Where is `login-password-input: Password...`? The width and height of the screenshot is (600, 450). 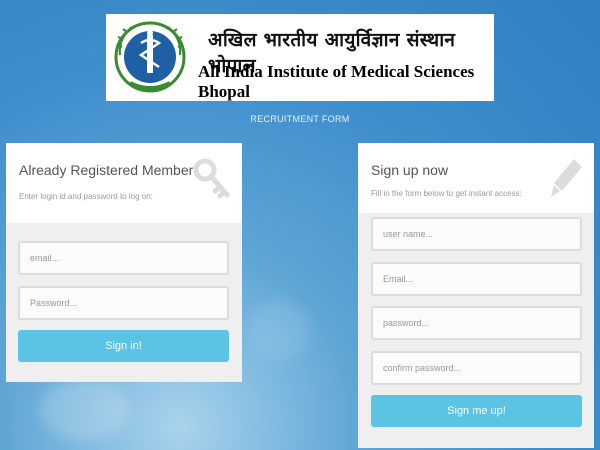 login-password-input: Password... is located at coordinates (123, 303).